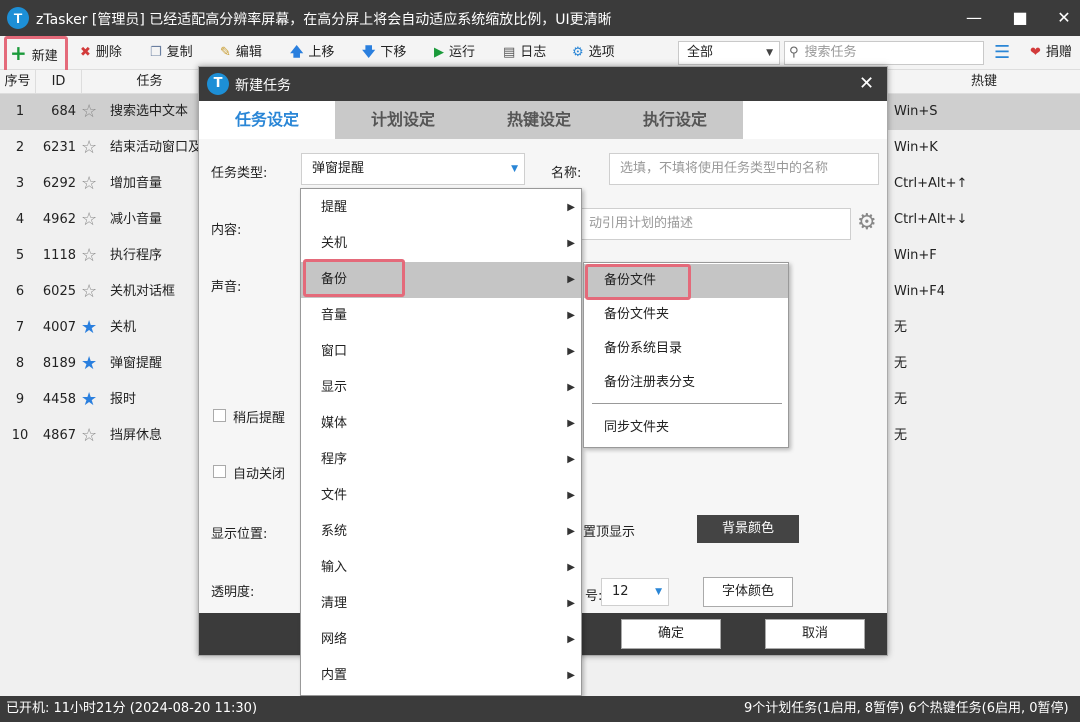 This screenshot has width=1080, height=722. Describe the element at coordinates (59, 435) in the screenshot. I see `row-id: 4867` at that location.